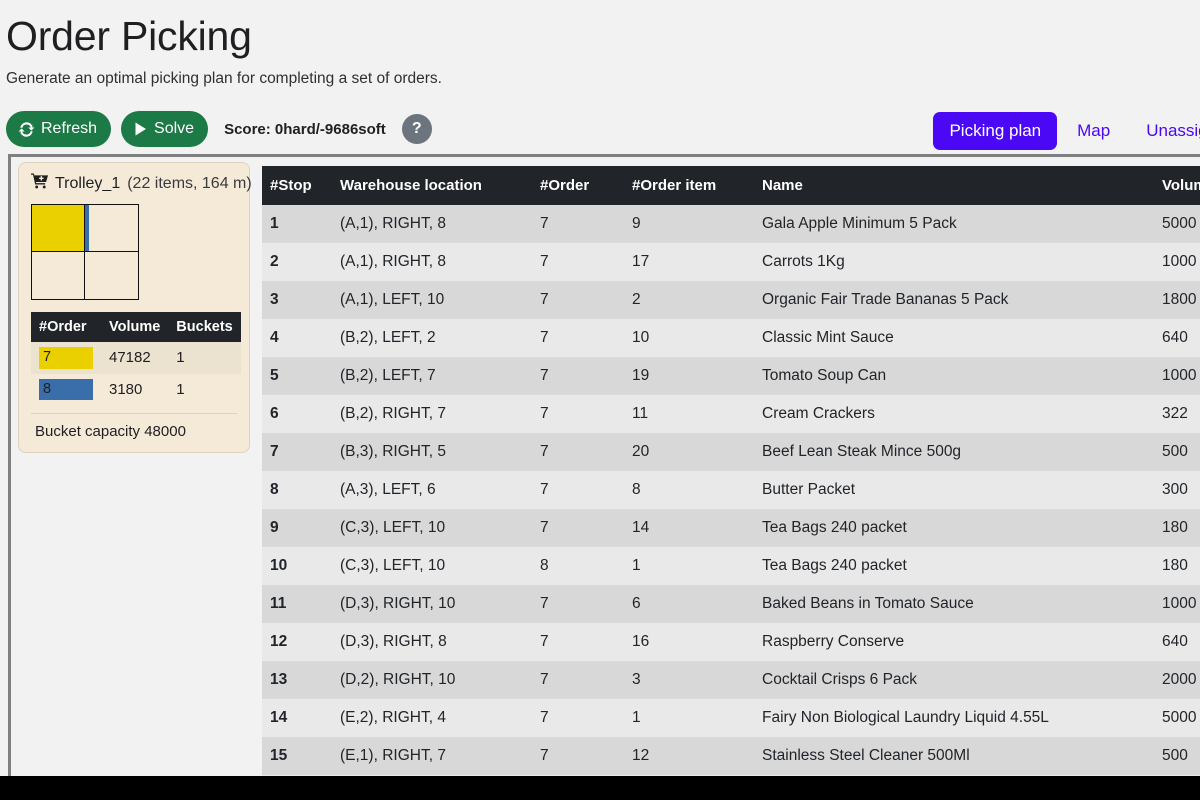  I want to click on order-badge: 7, so click(66, 358).